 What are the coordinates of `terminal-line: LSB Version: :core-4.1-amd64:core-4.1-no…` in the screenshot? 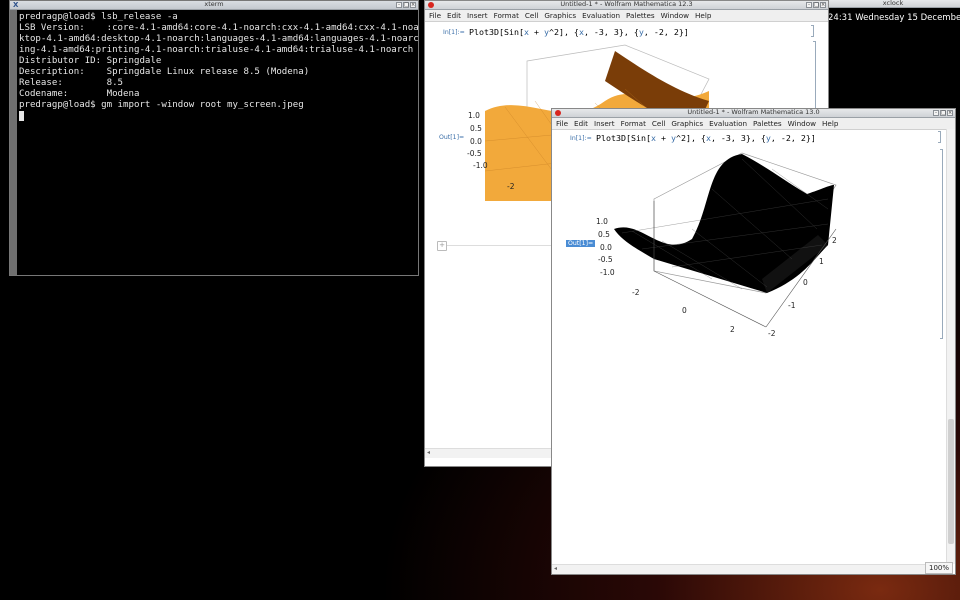 It's located at (218, 28).